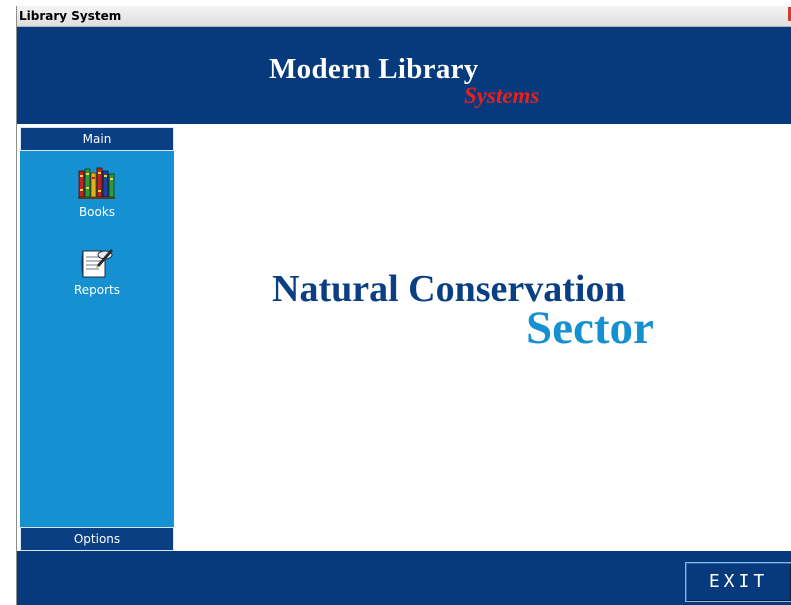 The width and height of the screenshot is (791, 605). Describe the element at coordinates (502, 95) in the screenshot. I see `brand-subtitle: Systems` at that location.